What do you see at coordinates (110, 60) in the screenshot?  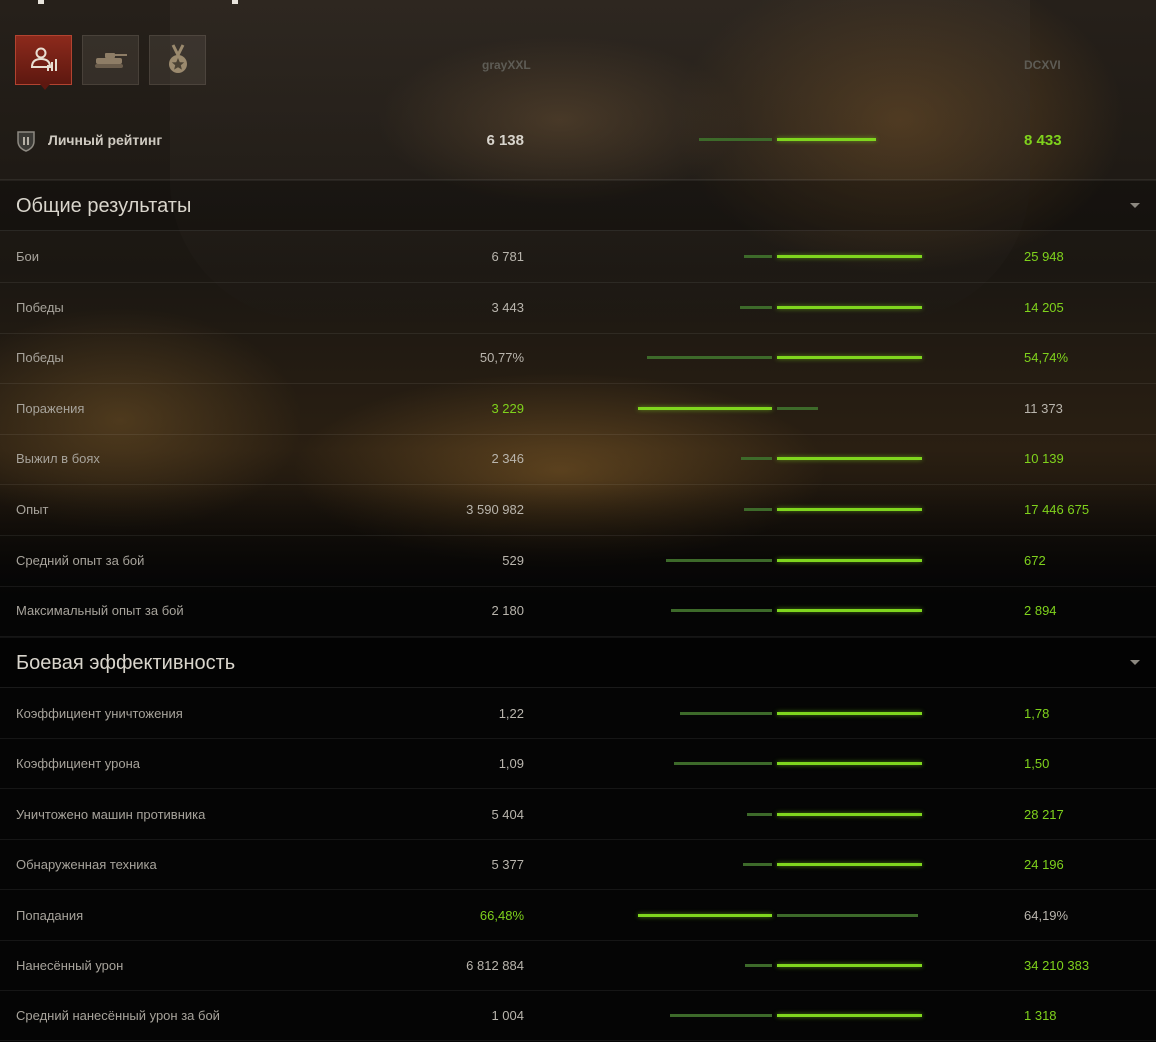 I see `tab-vehicles` at bounding box center [110, 60].